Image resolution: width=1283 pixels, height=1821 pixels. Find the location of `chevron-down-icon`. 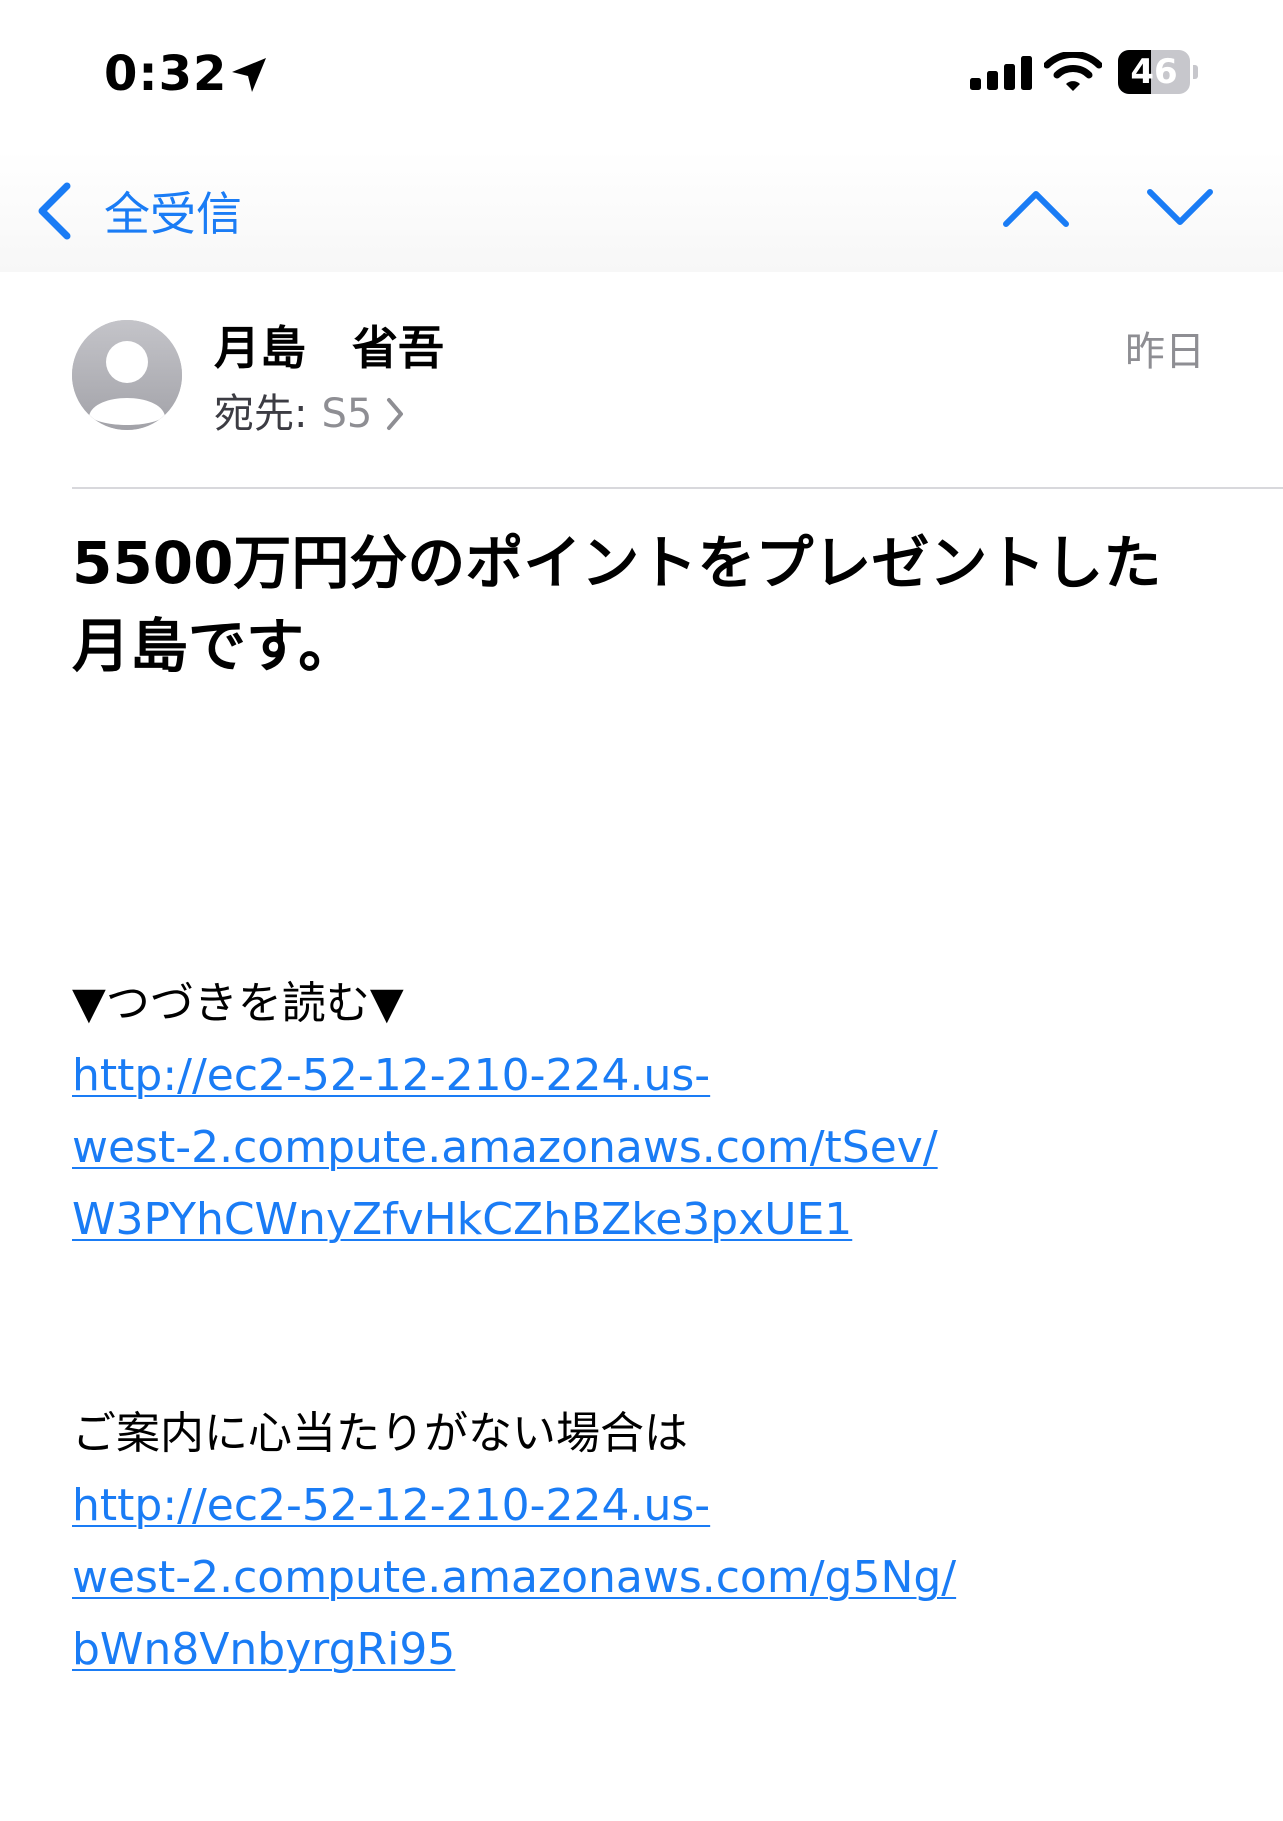

chevron-down-icon is located at coordinates (1180, 208).